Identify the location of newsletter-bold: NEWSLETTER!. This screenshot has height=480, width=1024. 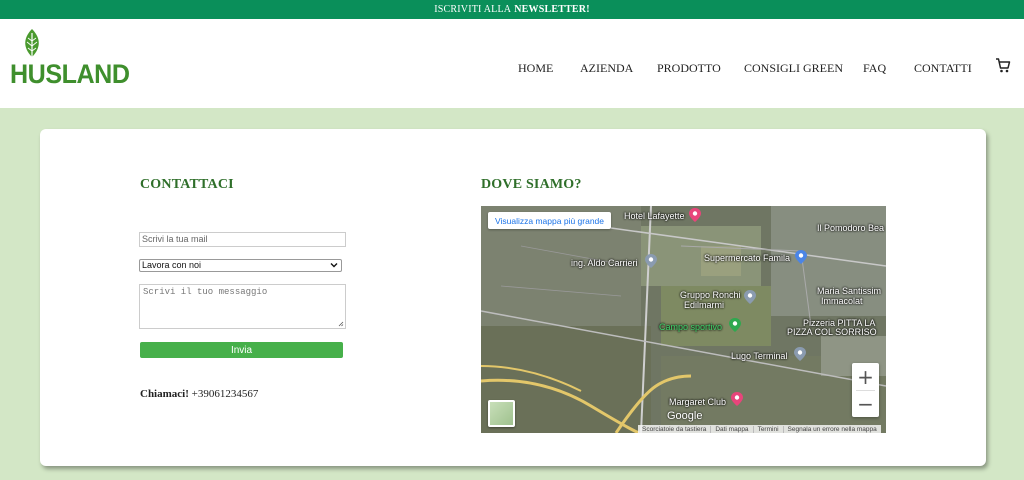
(552, 9).